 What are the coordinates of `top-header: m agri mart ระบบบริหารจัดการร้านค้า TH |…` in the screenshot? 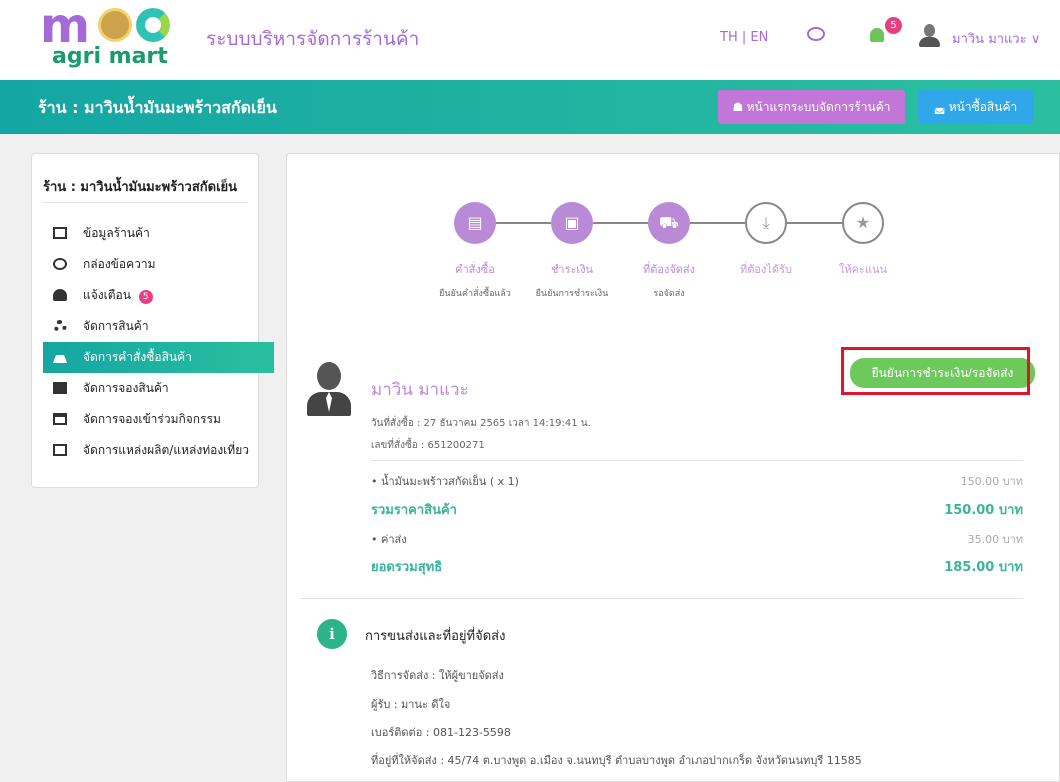 It's located at (530, 40).